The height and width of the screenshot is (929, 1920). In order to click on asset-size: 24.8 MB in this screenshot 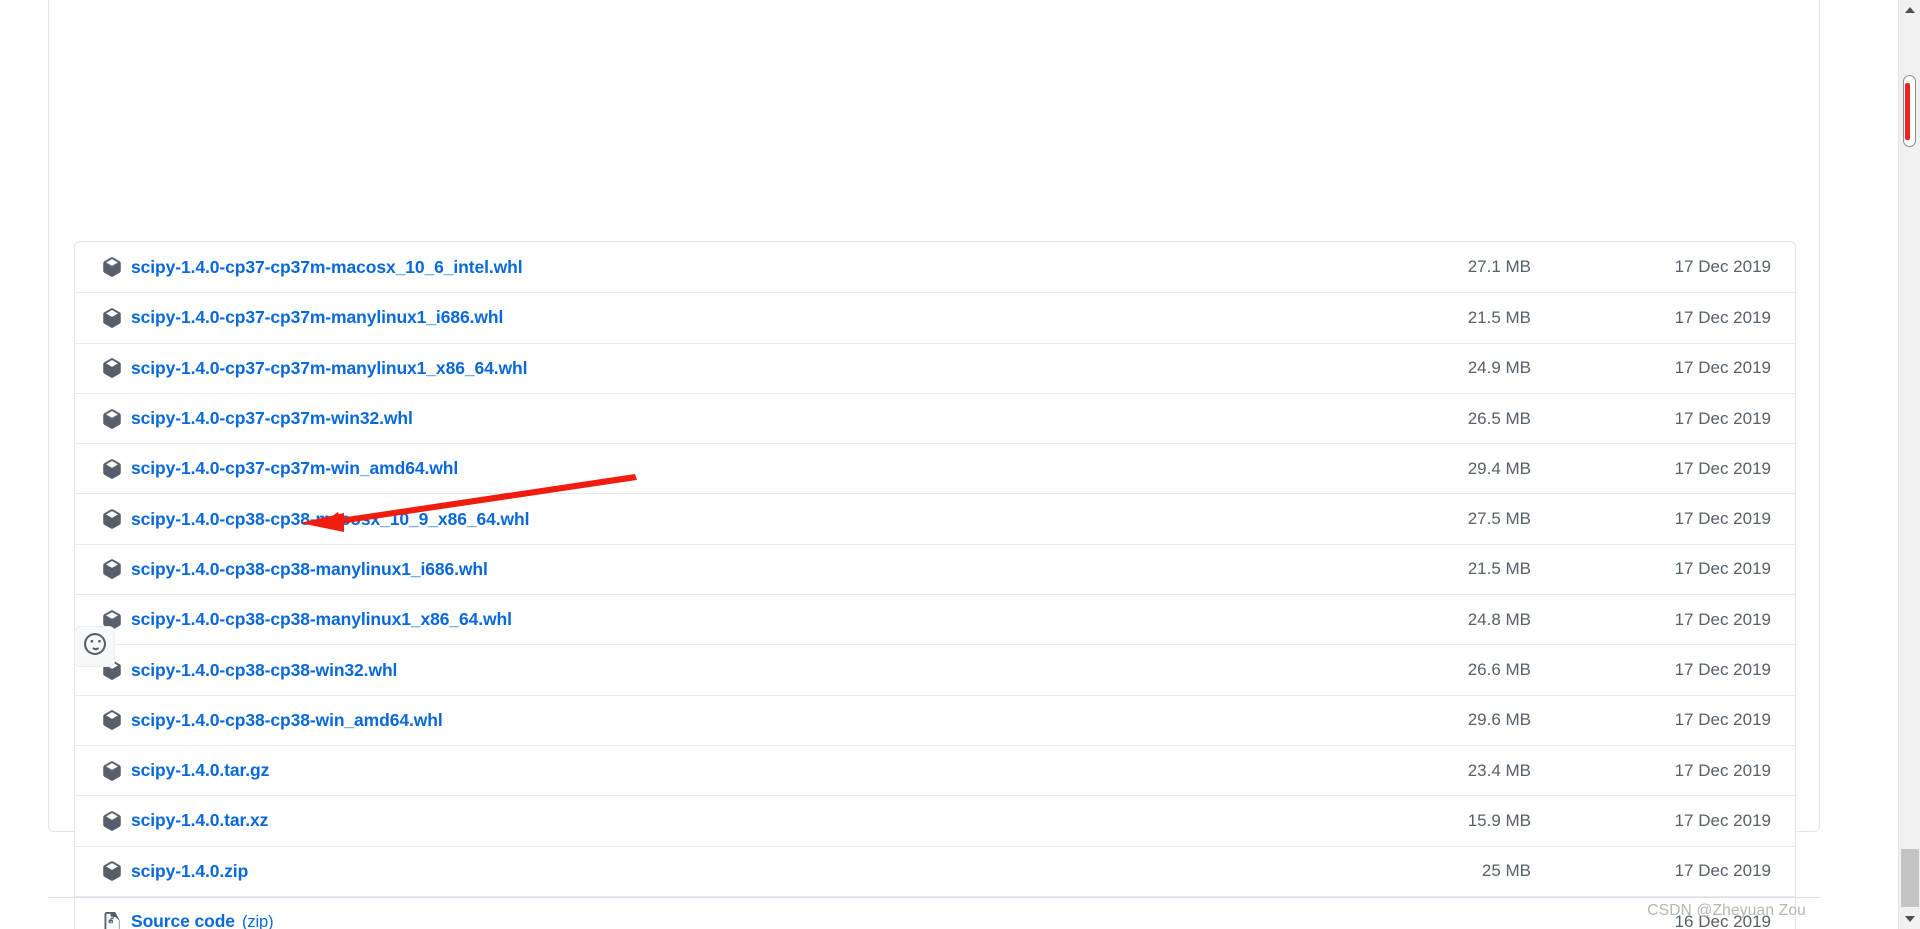, I will do `click(1499, 619)`.